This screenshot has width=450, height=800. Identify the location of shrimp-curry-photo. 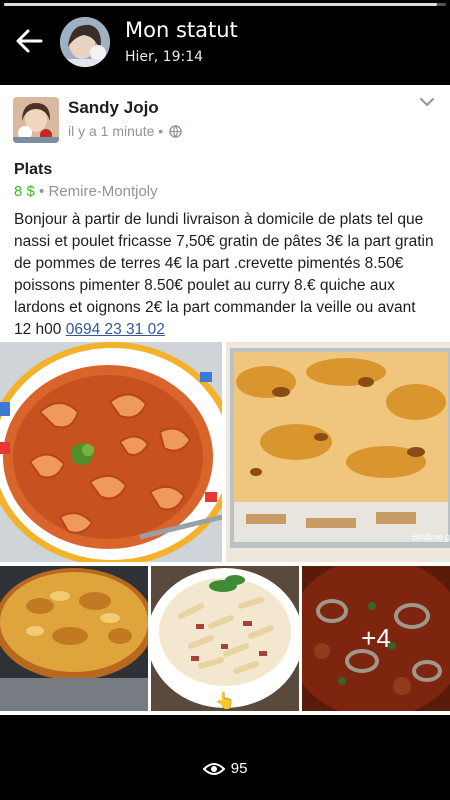
(111, 452).